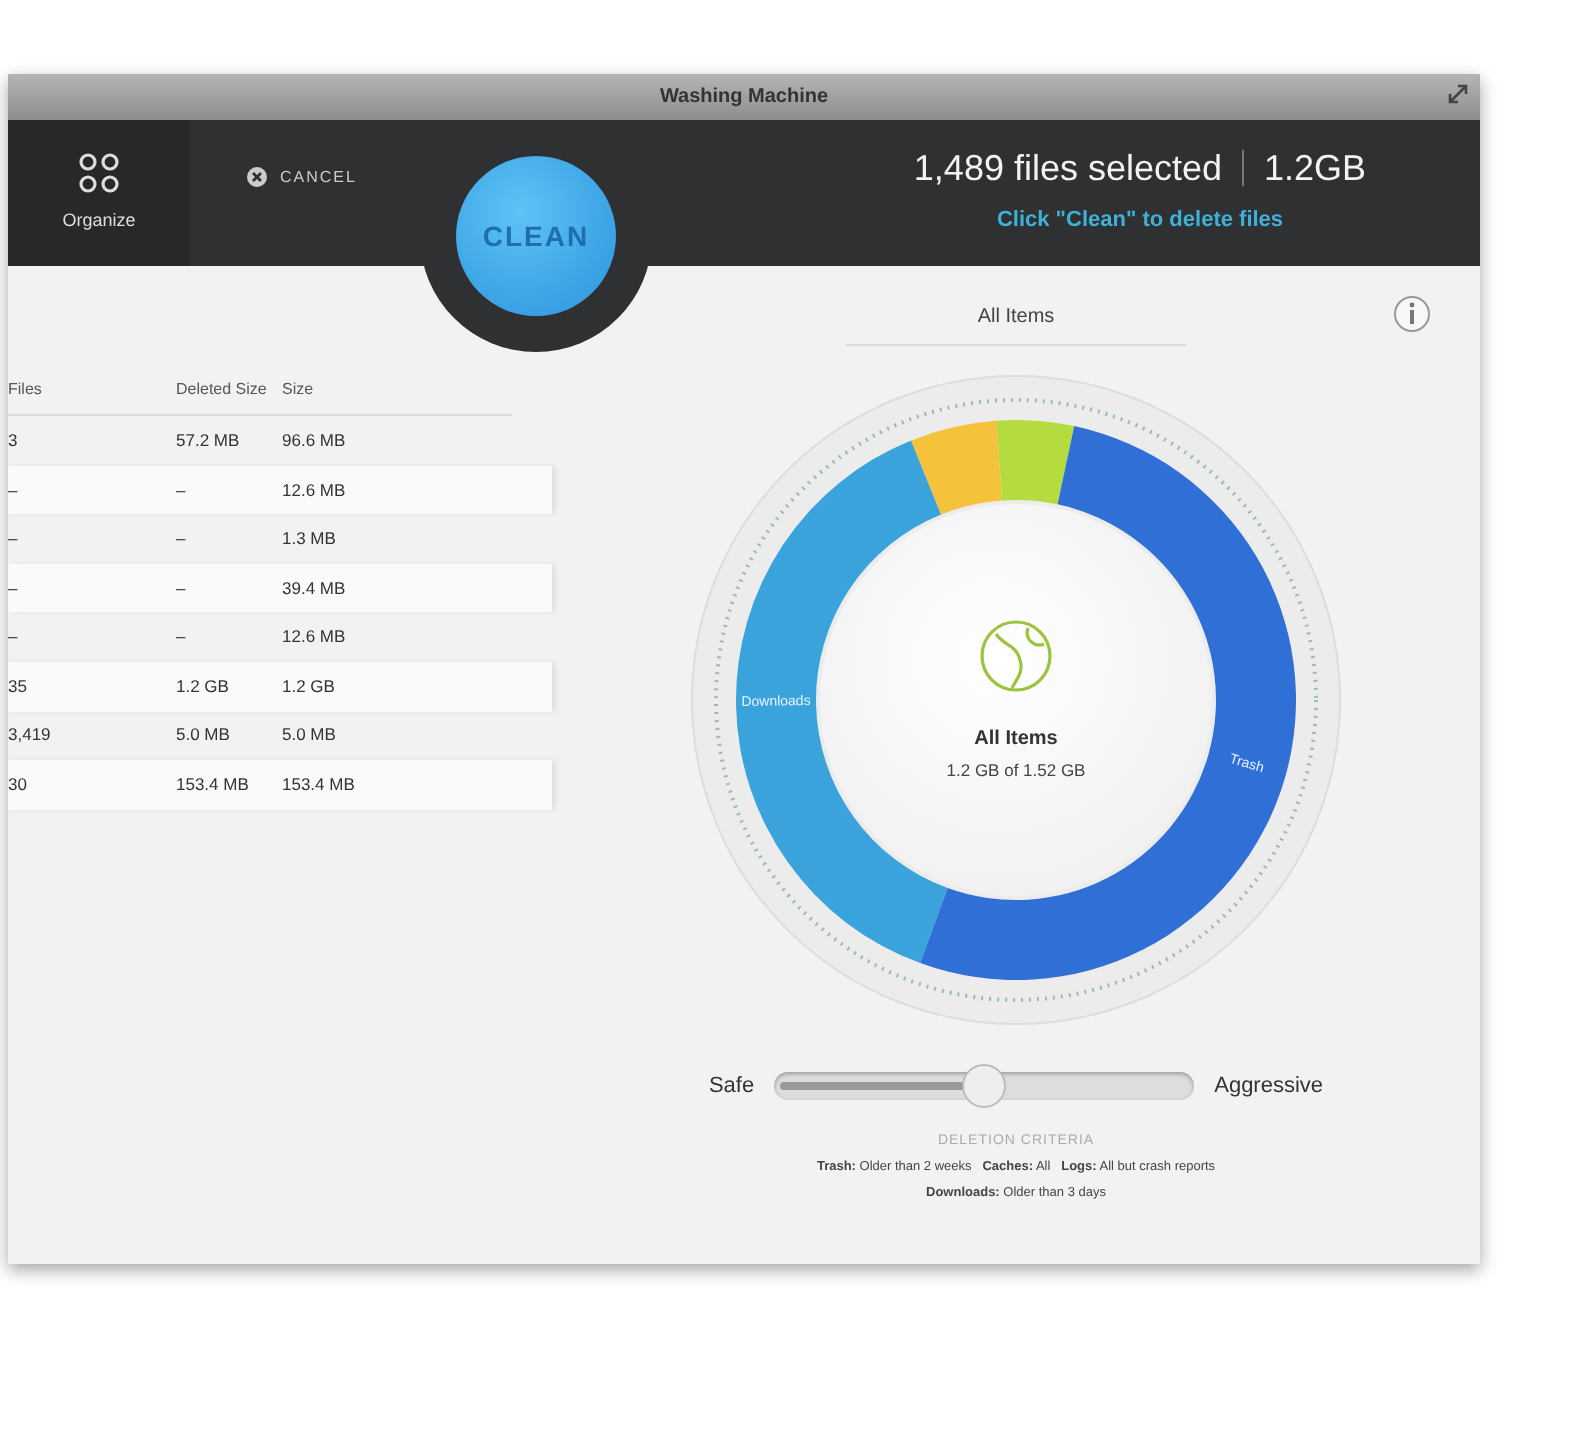 The image size is (1592, 1436). I want to click on resize-icon, so click(1458, 94).